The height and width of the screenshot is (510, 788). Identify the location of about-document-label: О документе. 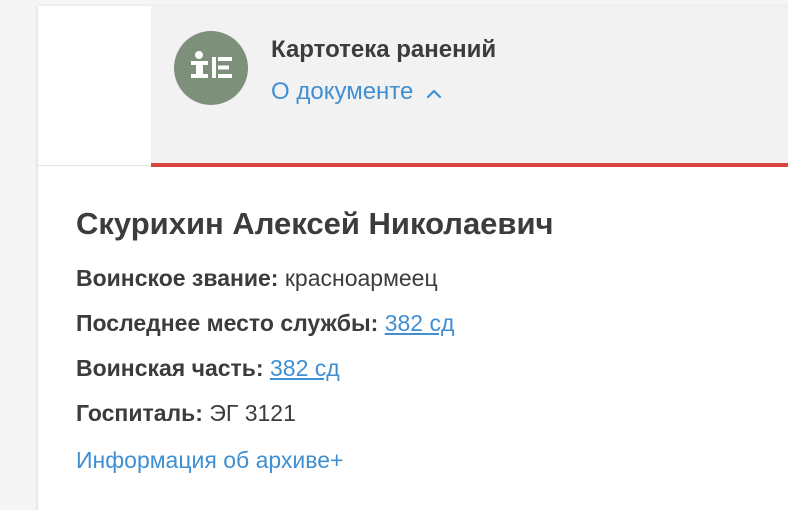
(342, 91).